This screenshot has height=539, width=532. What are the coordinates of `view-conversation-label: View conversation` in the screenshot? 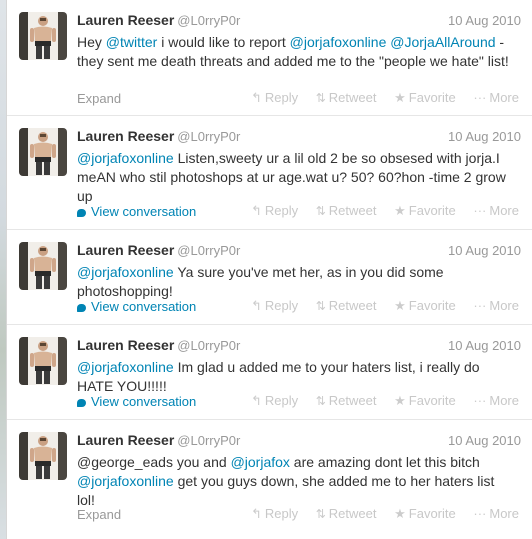 It's located at (144, 306).